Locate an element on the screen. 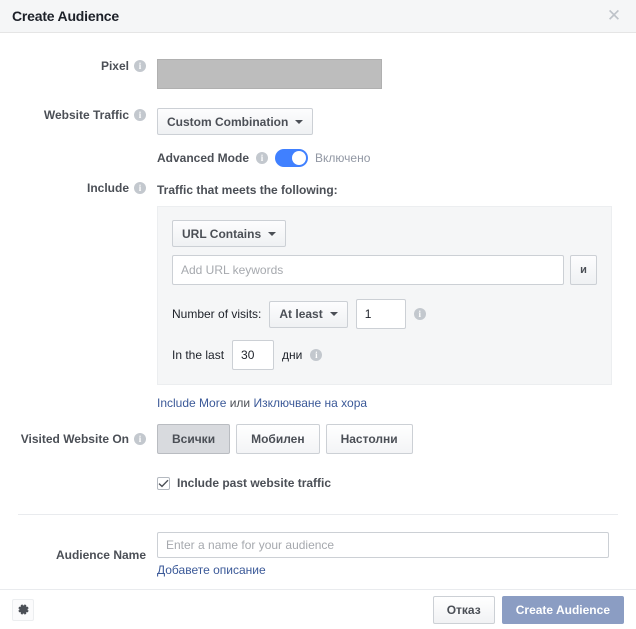  device-option-mobile: Мобилен is located at coordinates (278, 439).